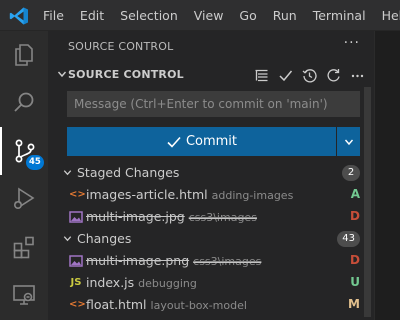  What do you see at coordinates (211, 46) in the screenshot?
I see `sidebar-header: SOURCE CONTROL ···` at bounding box center [211, 46].